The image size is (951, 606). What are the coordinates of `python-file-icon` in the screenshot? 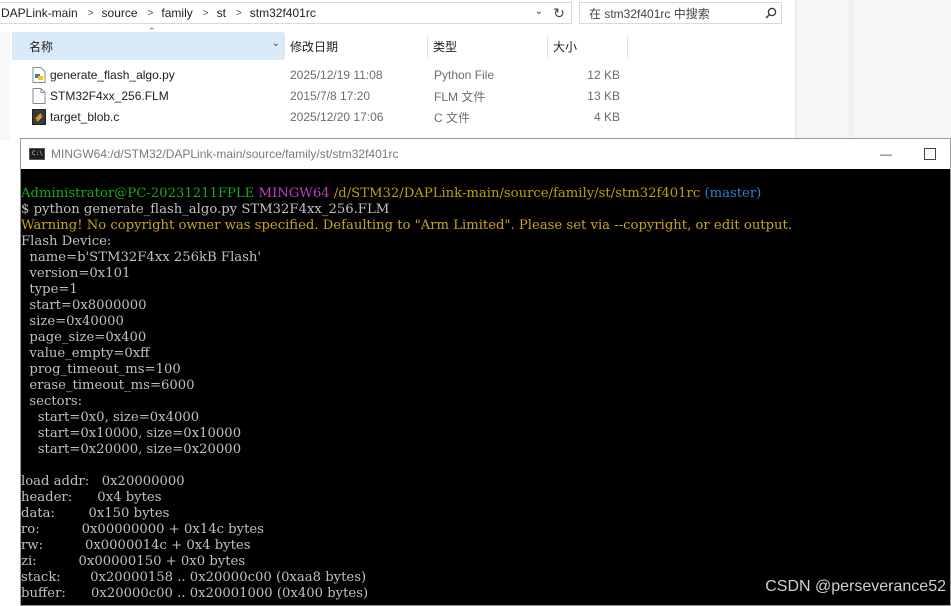 It's located at (39, 75).